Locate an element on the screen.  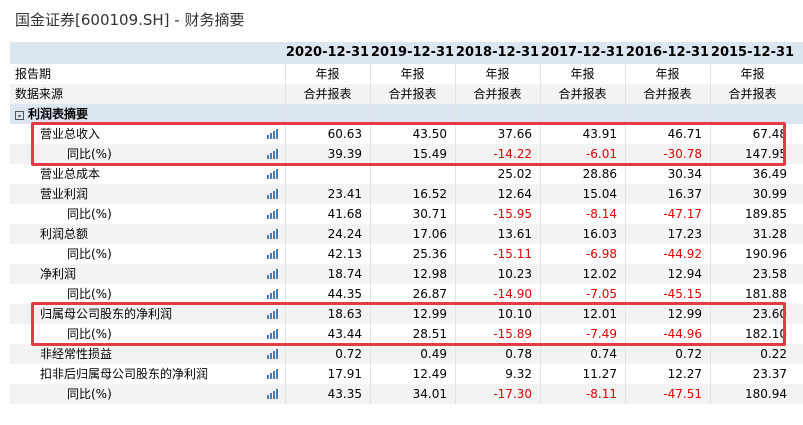
table-row: 营业利润 23.41 16.52 12.64 15.04 16.37 30.99 is located at coordinates (406, 194).